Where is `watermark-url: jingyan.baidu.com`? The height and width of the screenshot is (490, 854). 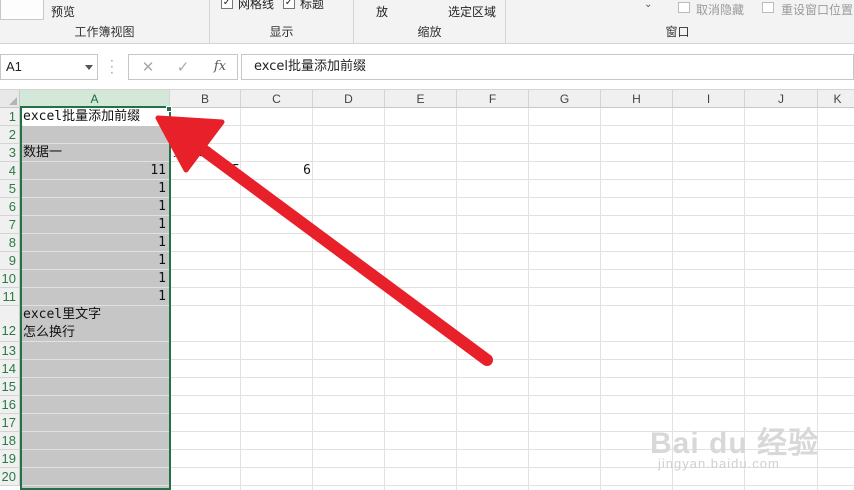
watermark-url: jingyan.baidu.com is located at coordinates (719, 463).